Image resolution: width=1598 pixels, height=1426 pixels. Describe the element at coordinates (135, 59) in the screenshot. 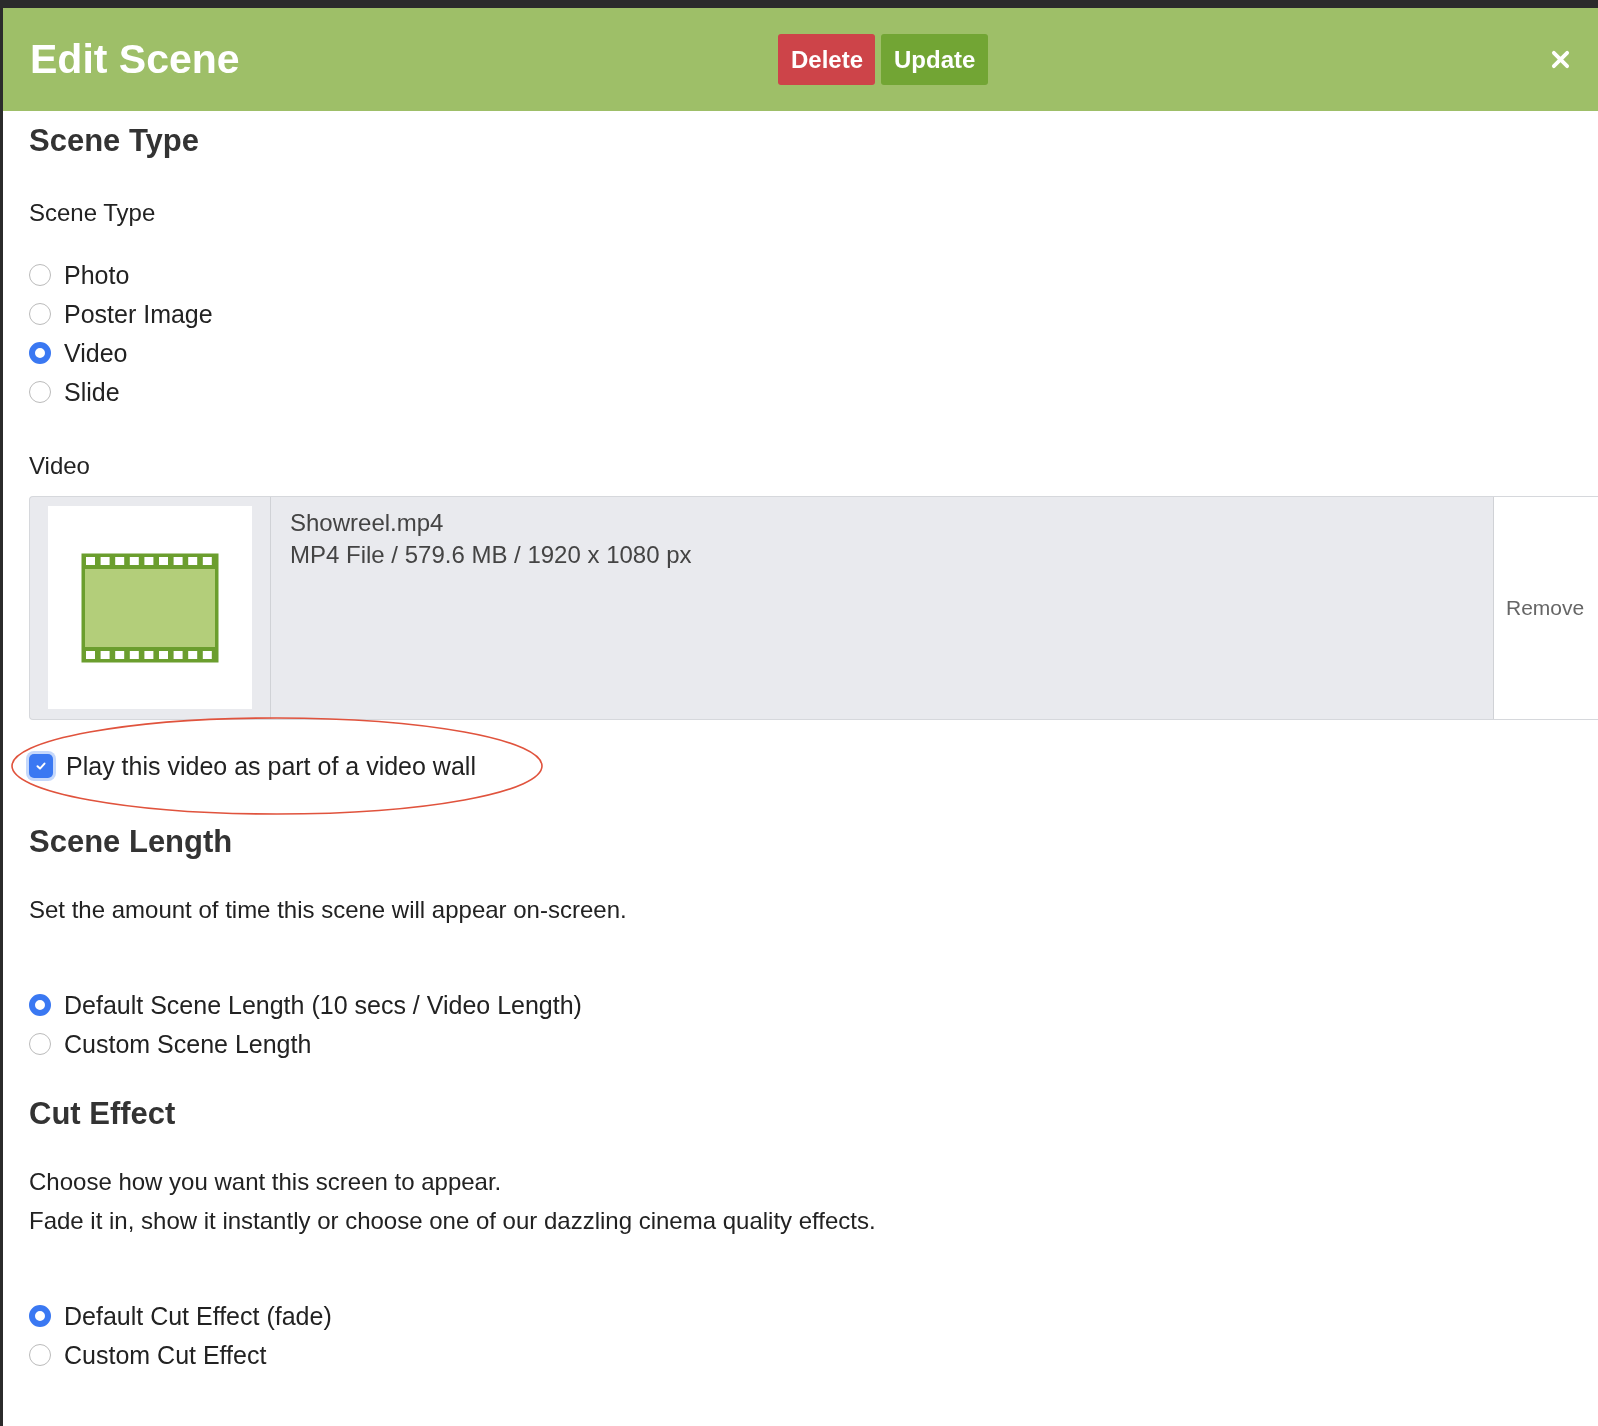

I see `dialog-title: Edit Scene` at that location.